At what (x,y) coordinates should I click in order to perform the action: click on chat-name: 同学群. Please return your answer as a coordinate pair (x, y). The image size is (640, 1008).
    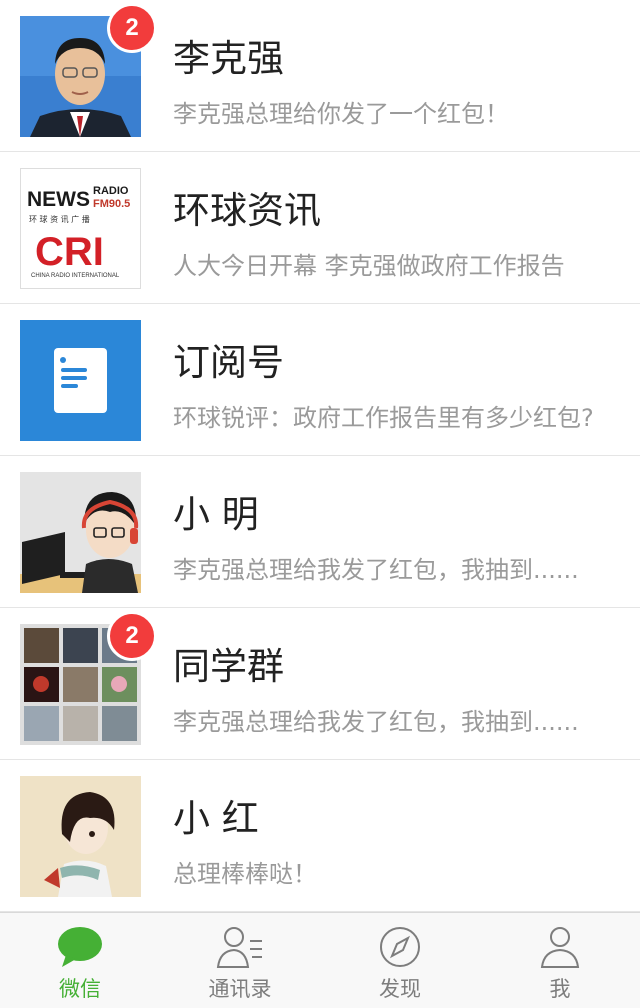
    Looking at the image, I should click on (228, 666).